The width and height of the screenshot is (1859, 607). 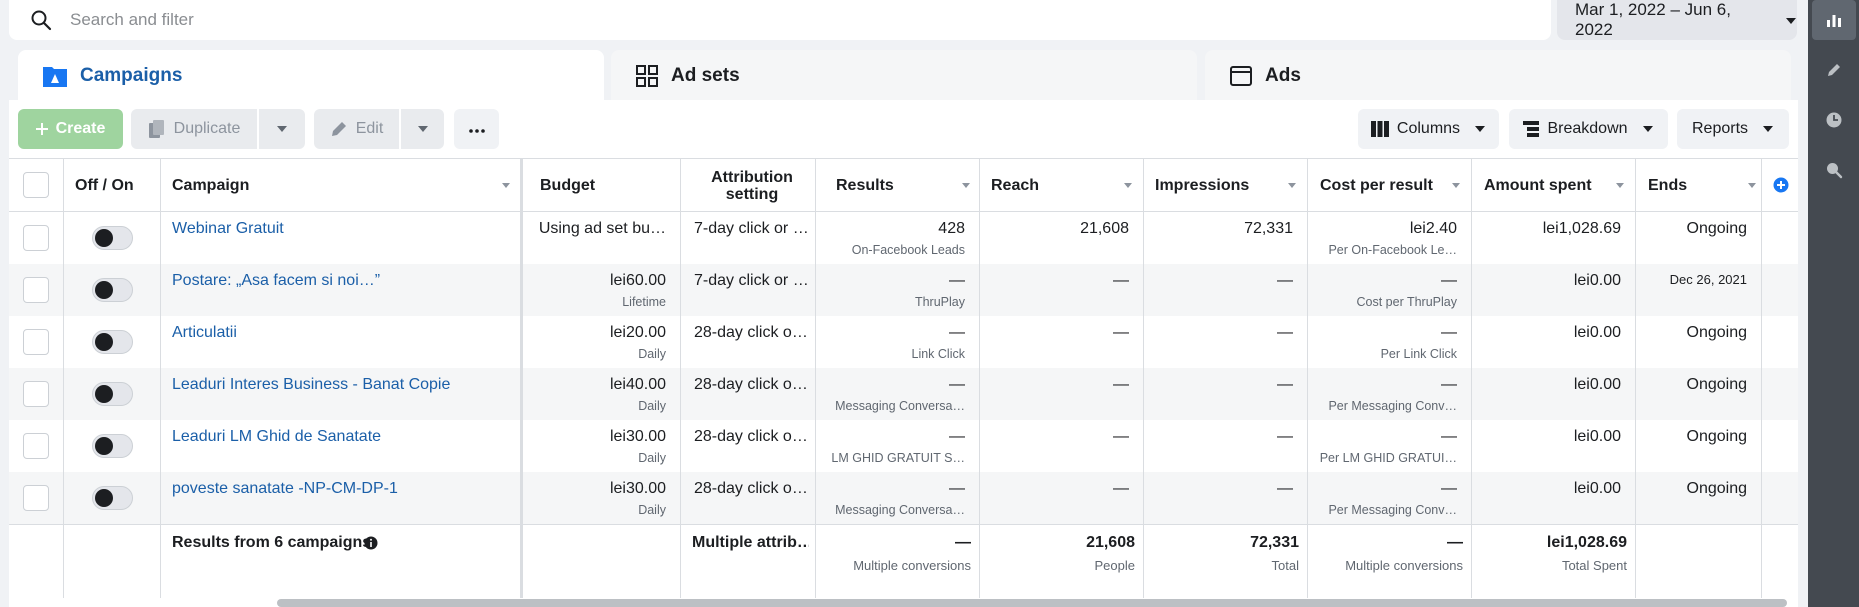 What do you see at coordinates (1032, 603) in the screenshot?
I see `horizontal-scrollbar` at bounding box center [1032, 603].